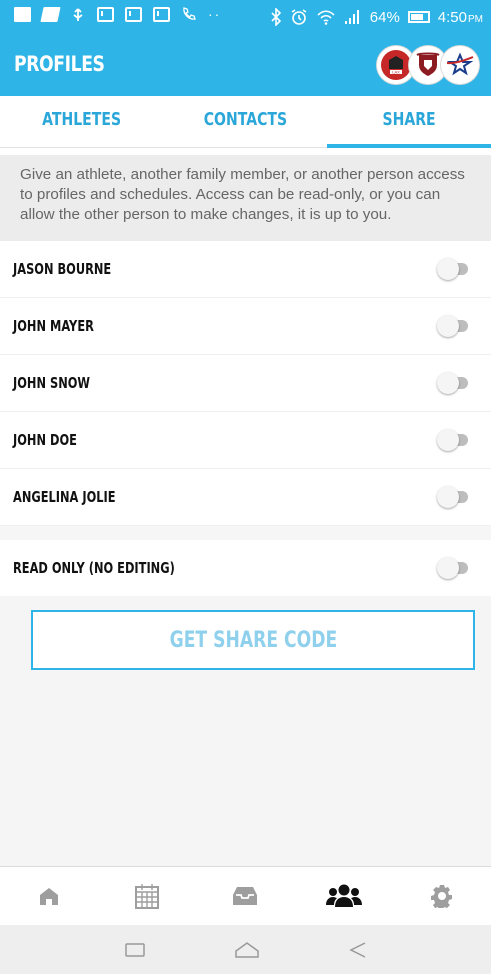 The image size is (491, 974). What do you see at coordinates (253, 640) in the screenshot?
I see `get-share-code-button: GET SHARE CODE` at bounding box center [253, 640].